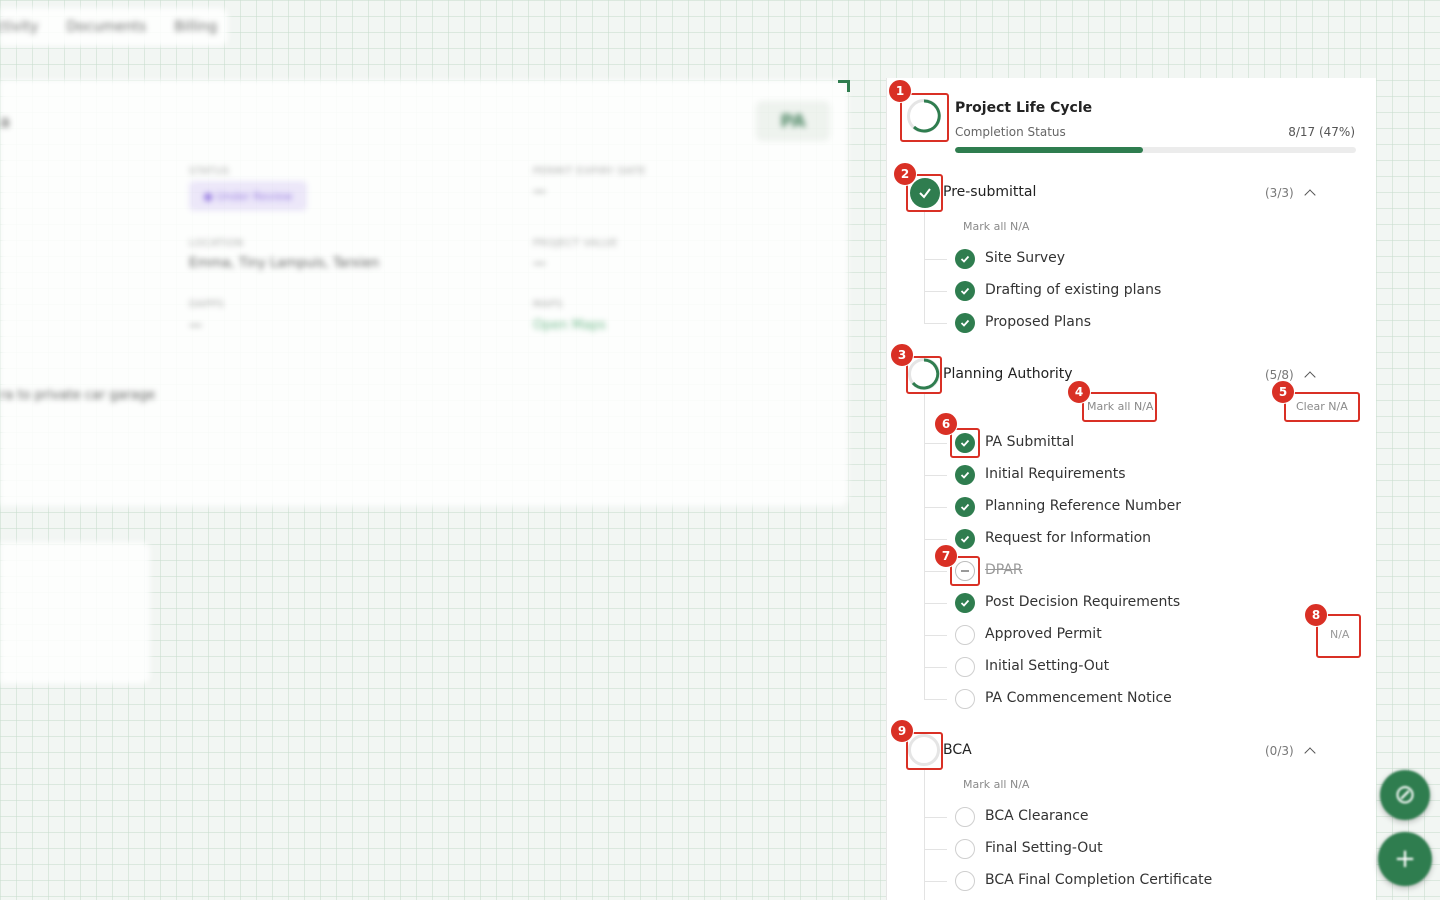  Describe the element at coordinates (1068, 538) in the screenshot. I see `checklist-item: Request for Information` at that location.